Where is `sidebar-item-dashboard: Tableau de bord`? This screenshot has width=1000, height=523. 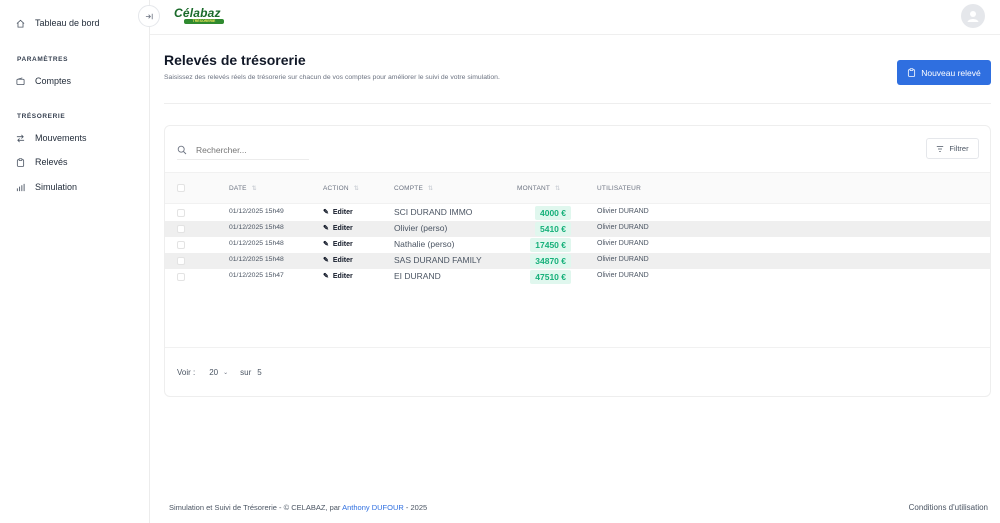
sidebar-item-dashboard: Tableau de bord is located at coordinates (58, 23).